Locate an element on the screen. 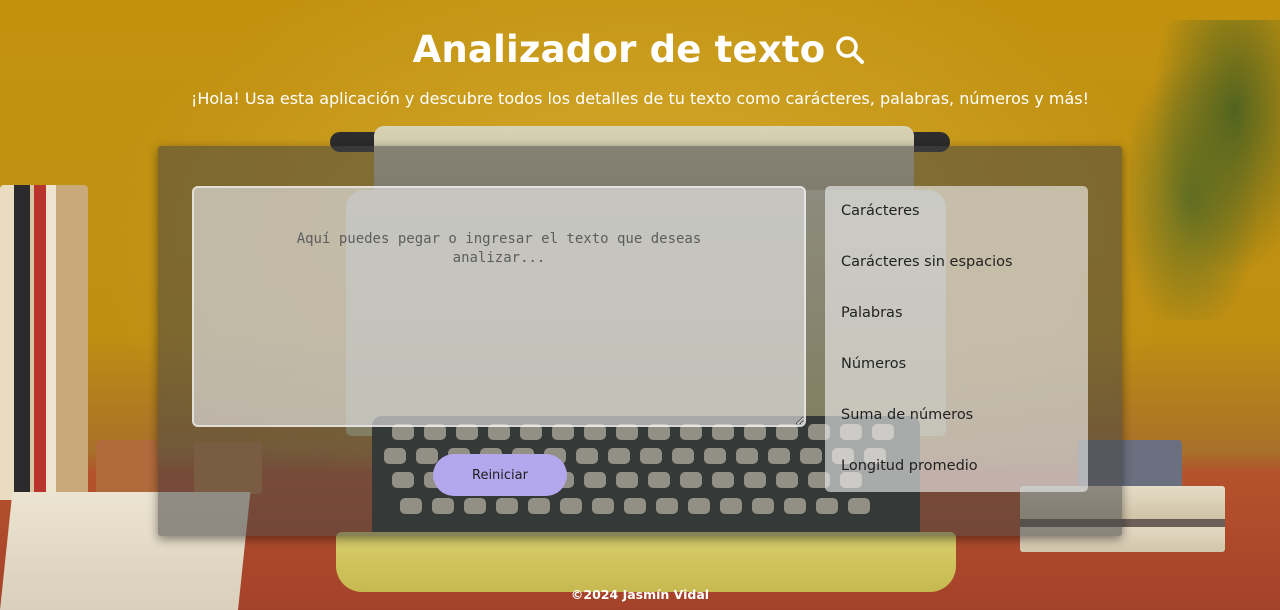 The image size is (1280, 610). search-icon is located at coordinates (850, 50).